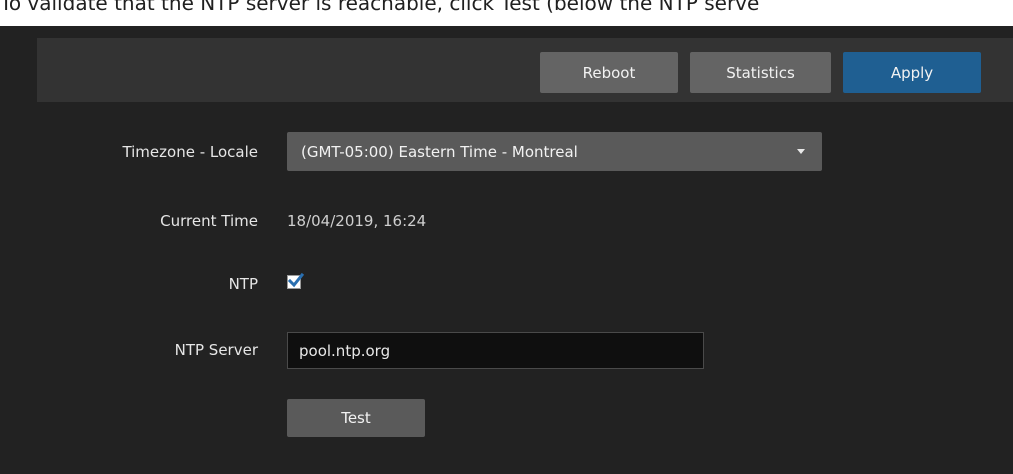  What do you see at coordinates (357, 221) in the screenshot?
I see `current-time-value: 18/04/2019, 16:24` at bounding box center [357, 221].